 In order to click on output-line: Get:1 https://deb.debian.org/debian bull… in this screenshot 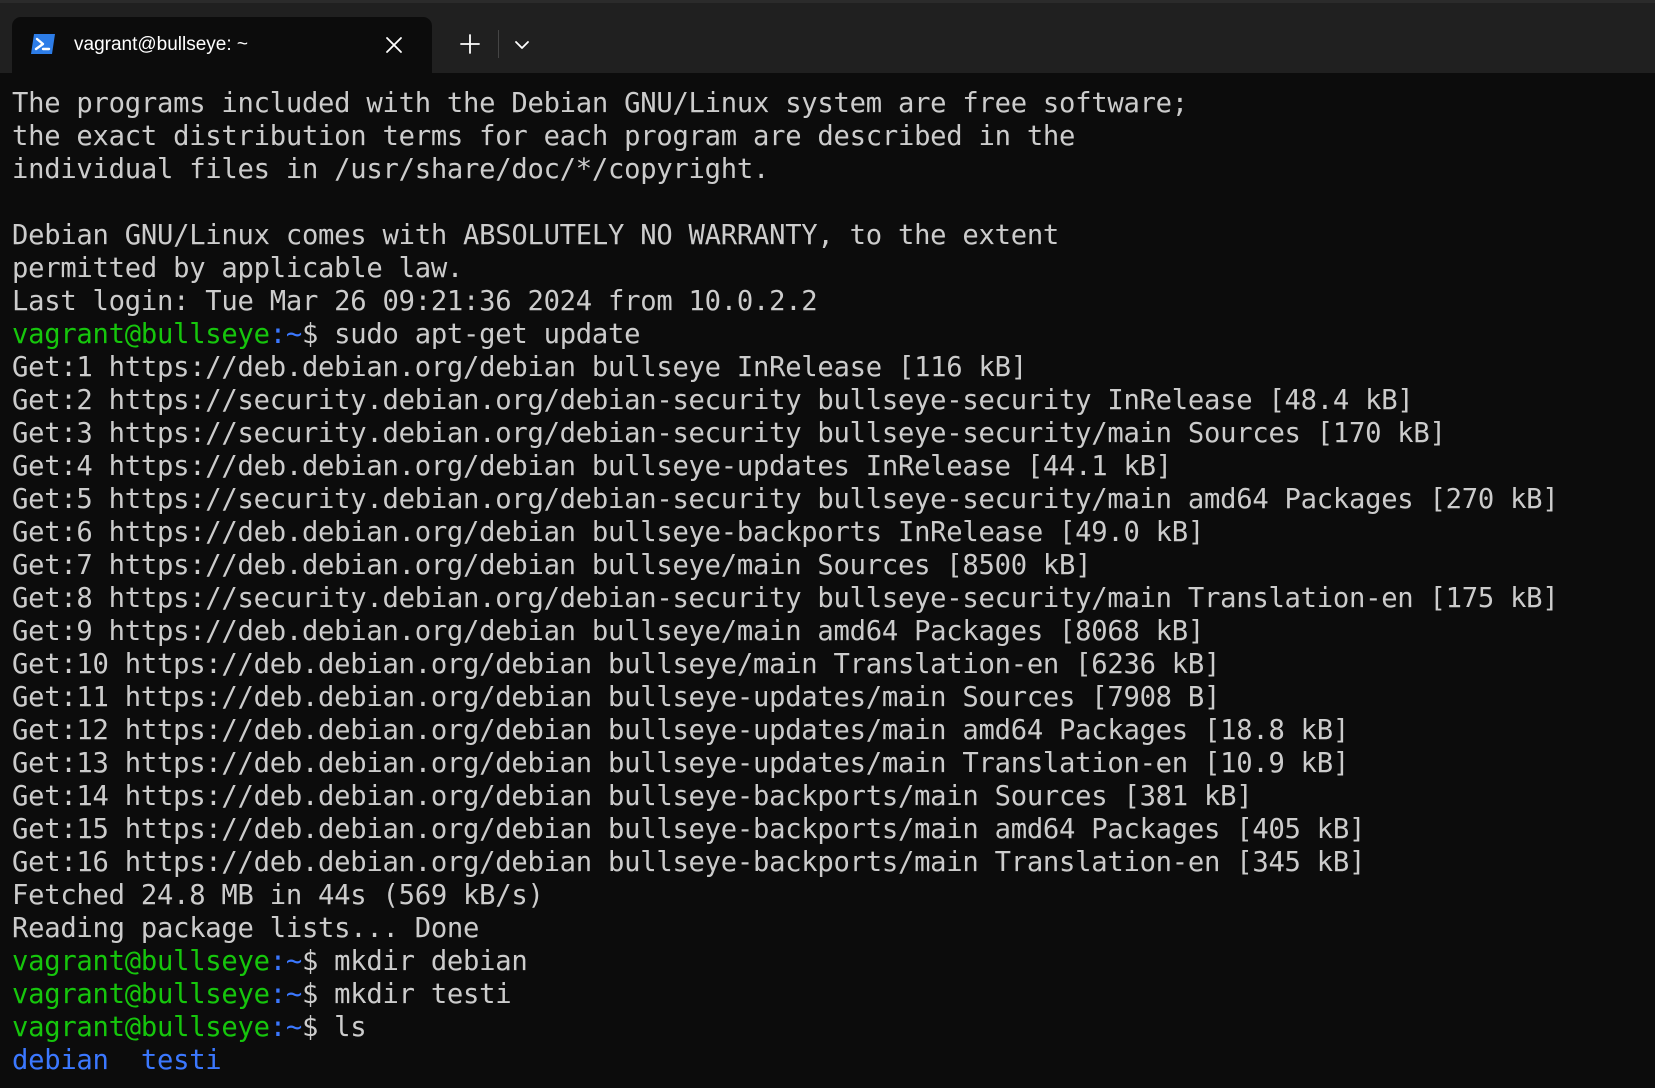, I will do `click(832, 367)`.